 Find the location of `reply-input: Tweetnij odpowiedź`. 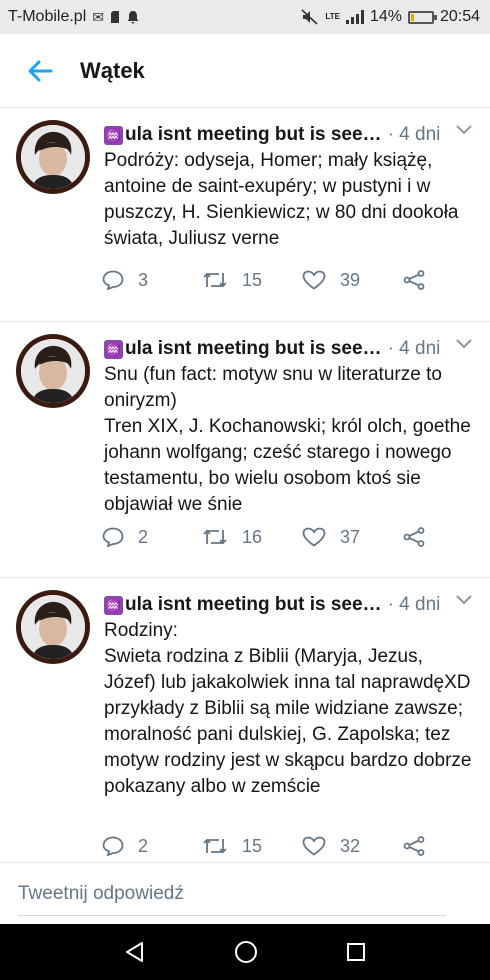

reply-input: Tweetnij odpowiedź is located at coordinates (101, 894).